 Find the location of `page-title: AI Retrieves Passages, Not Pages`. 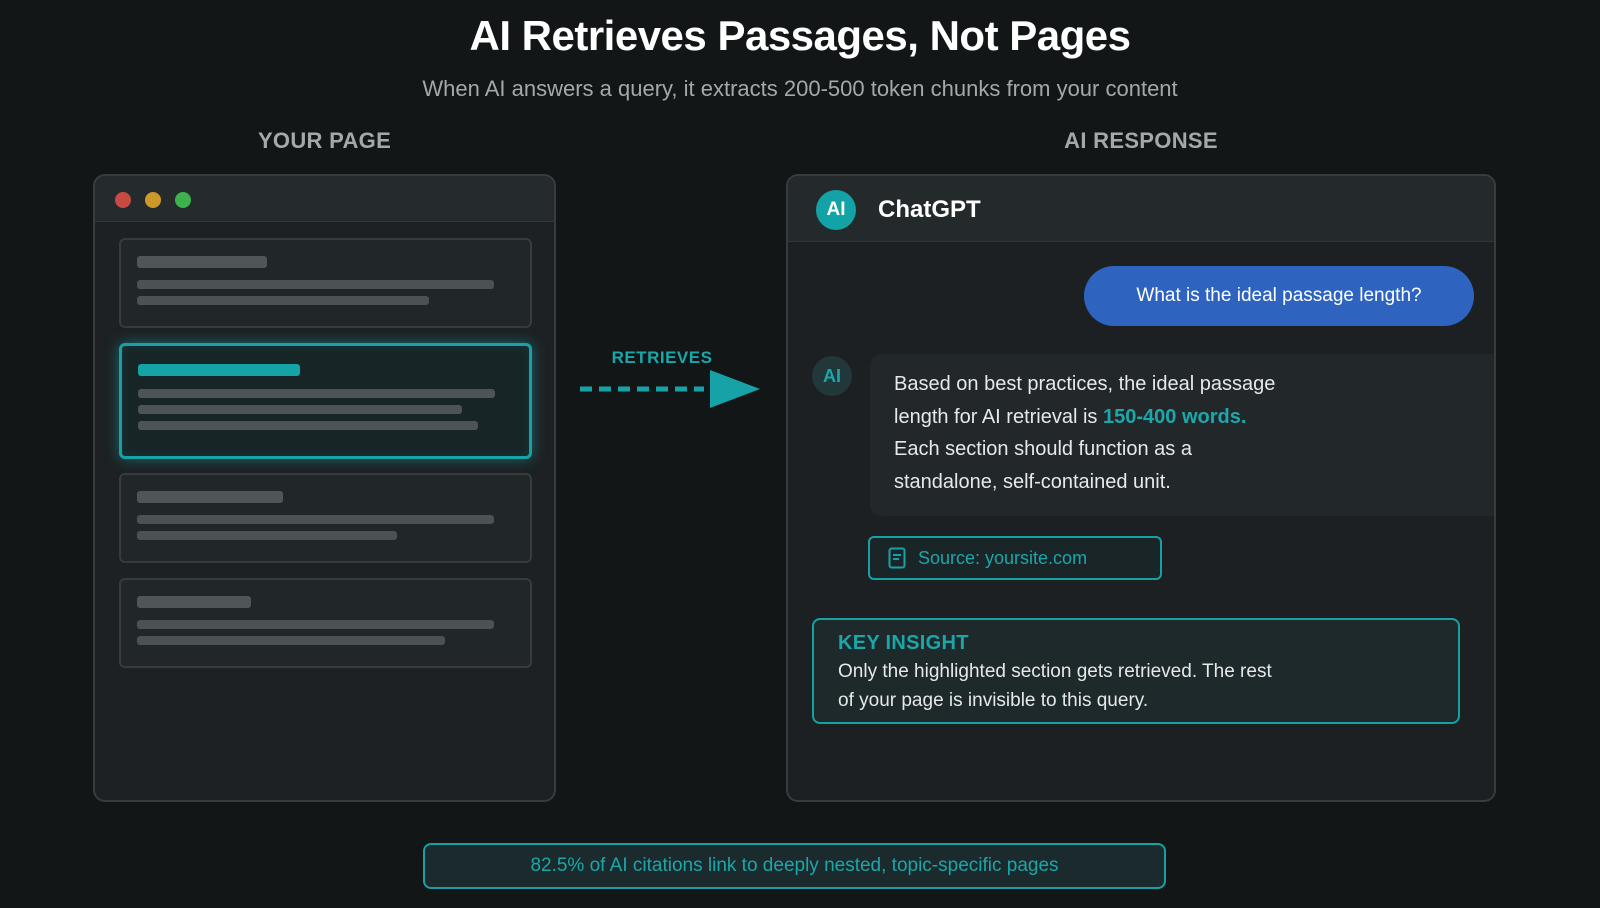

page-title: AI Retrieves Passages, Not Pages is located at coordinates (800, 35).